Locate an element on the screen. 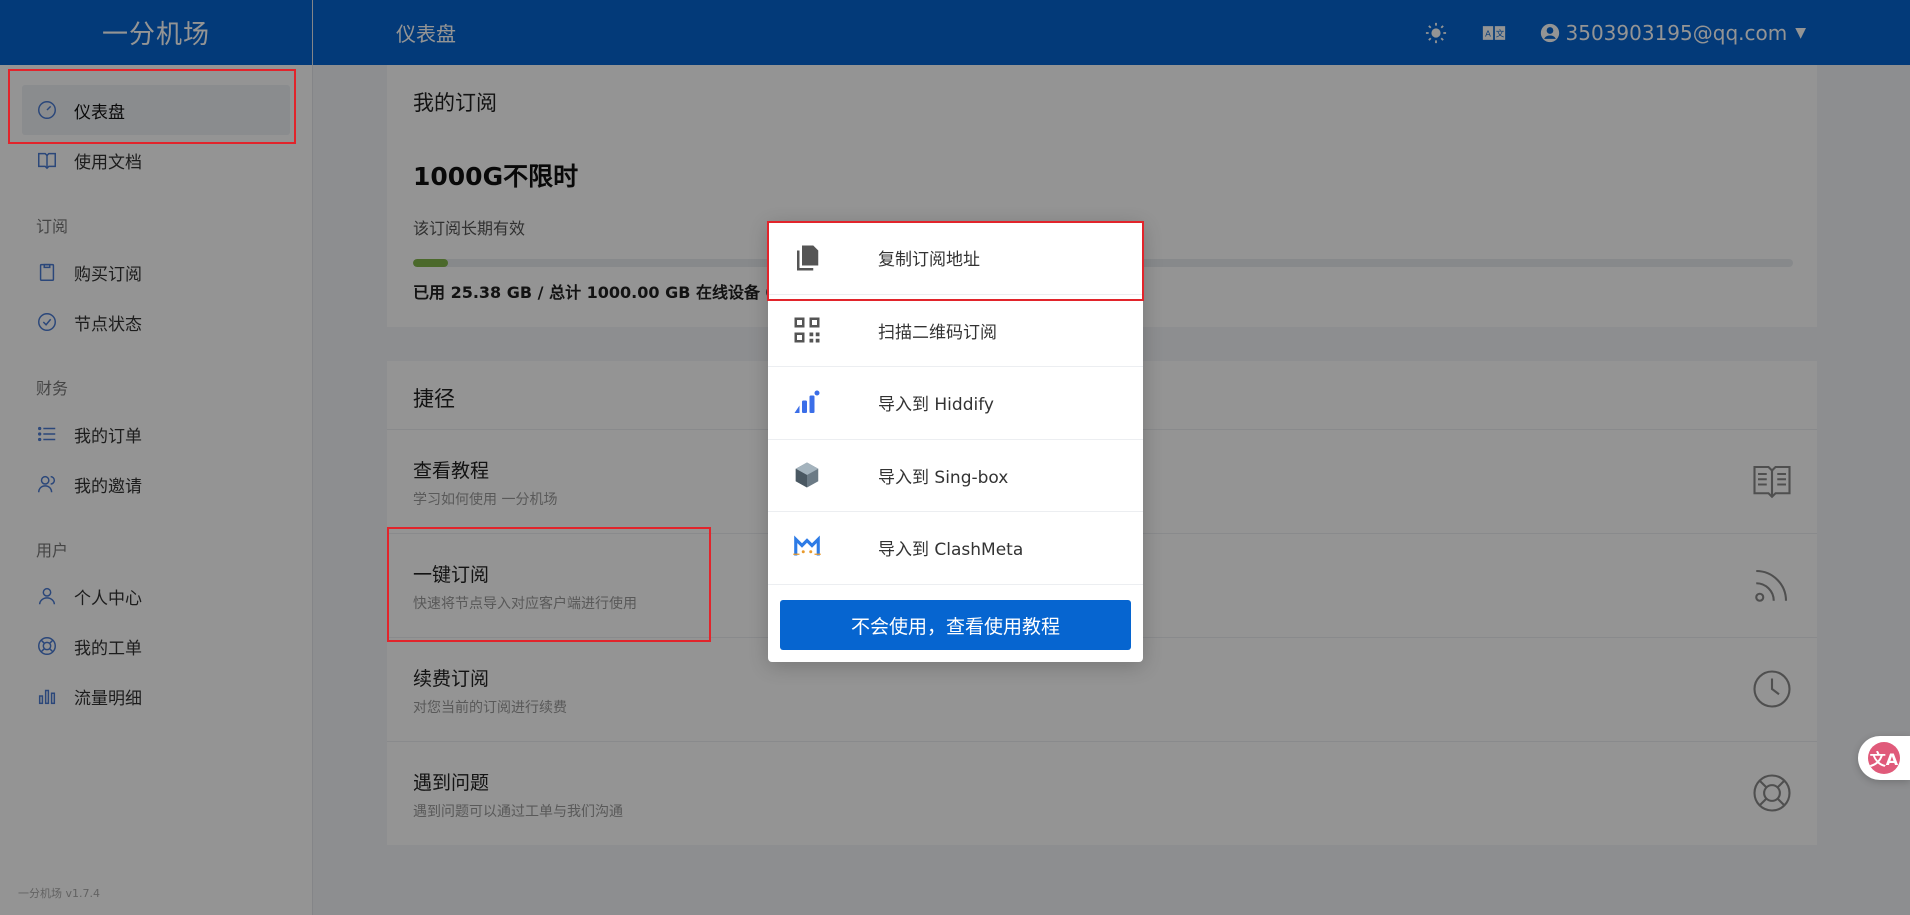 Image resolution: width=1910 pixels, height=915 pixels. clashmeta-icon is located at coordinates (807, 548).